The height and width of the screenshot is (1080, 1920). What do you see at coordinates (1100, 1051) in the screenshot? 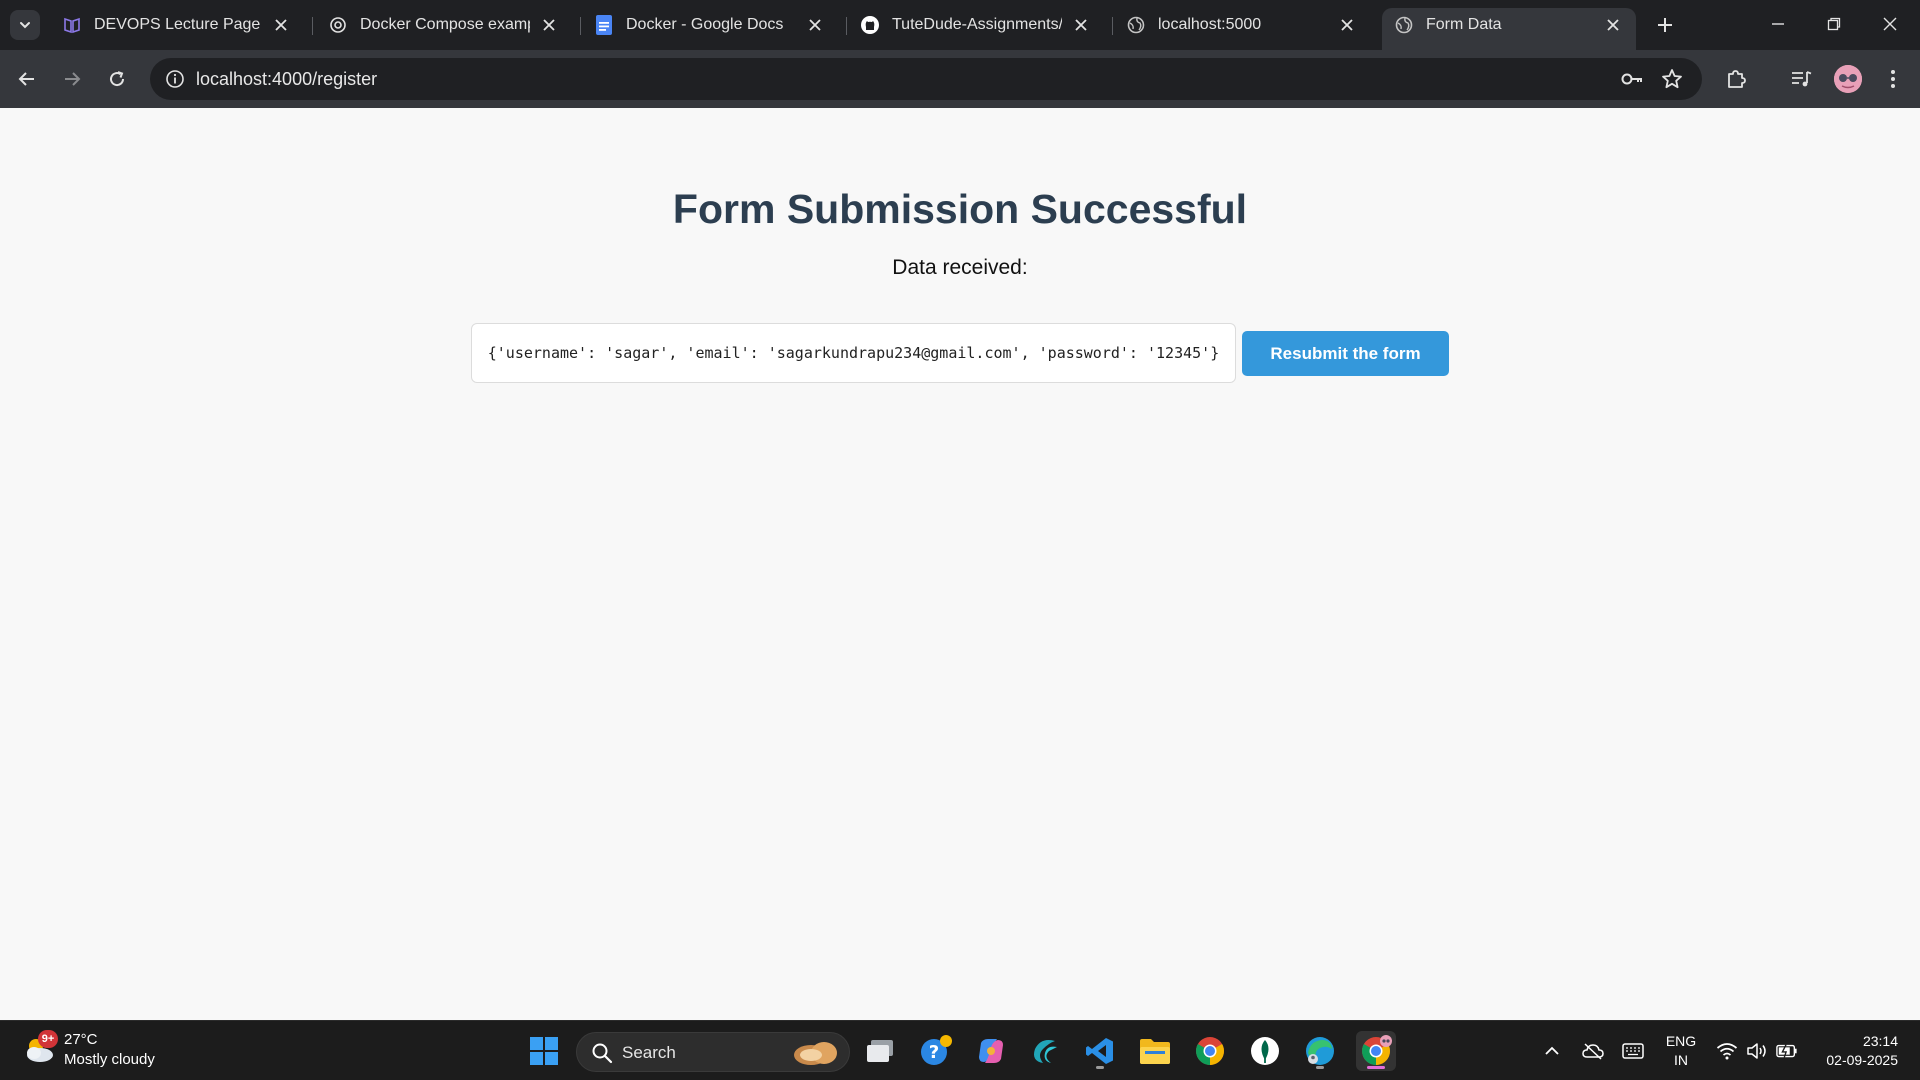
I see `taskbar-vscode` at bounding box center [1100, 1051].